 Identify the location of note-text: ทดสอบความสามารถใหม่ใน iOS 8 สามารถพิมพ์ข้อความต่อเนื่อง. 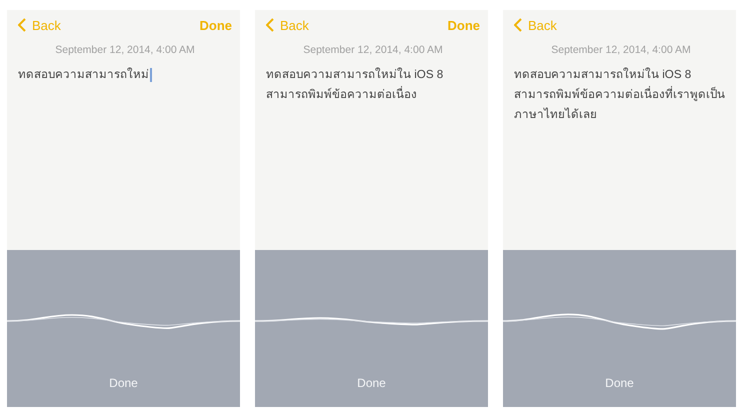
(375, 85).